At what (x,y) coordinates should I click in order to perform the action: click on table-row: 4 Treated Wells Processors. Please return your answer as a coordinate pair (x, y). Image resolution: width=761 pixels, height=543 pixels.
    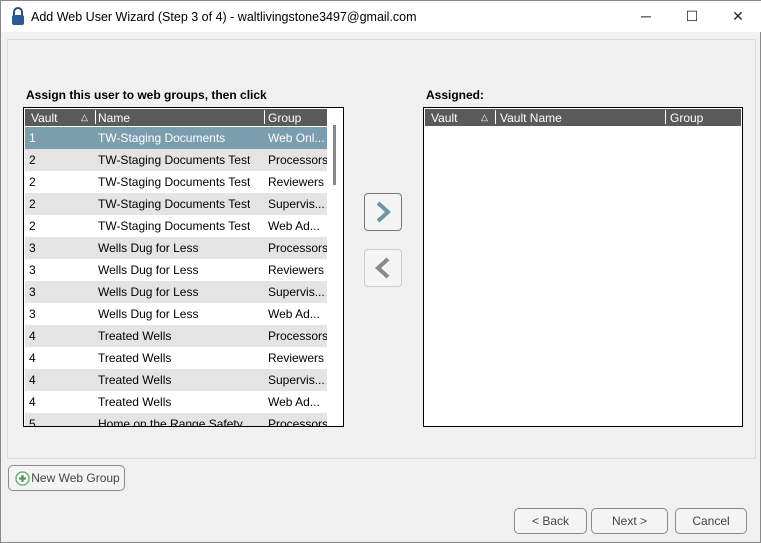
    Looking at the image, I should click on (177, 336).